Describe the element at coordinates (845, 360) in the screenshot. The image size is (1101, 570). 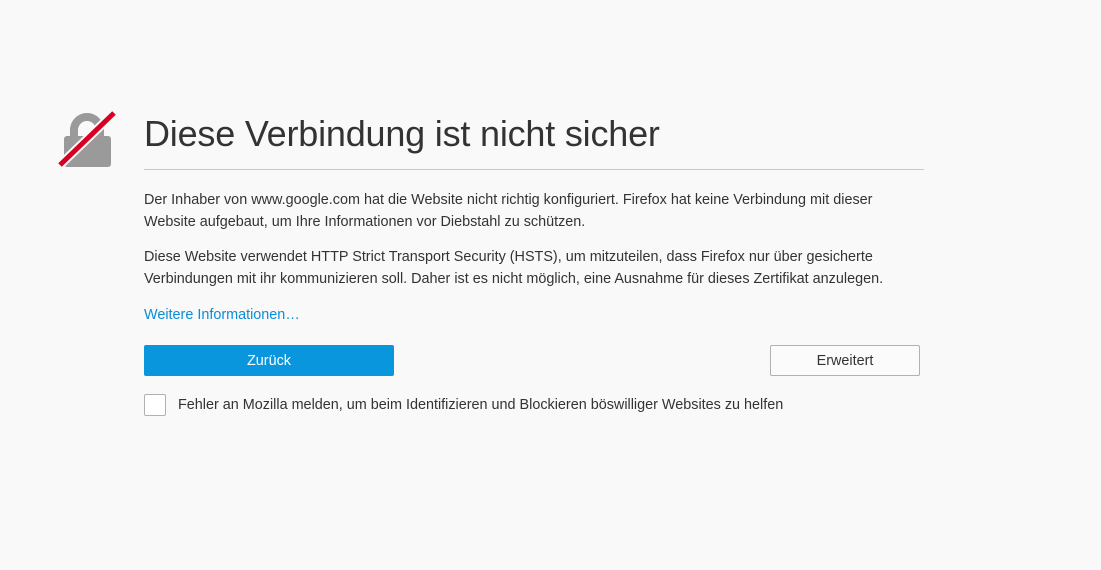
I see `advanced-button: Erweitert` at that location.